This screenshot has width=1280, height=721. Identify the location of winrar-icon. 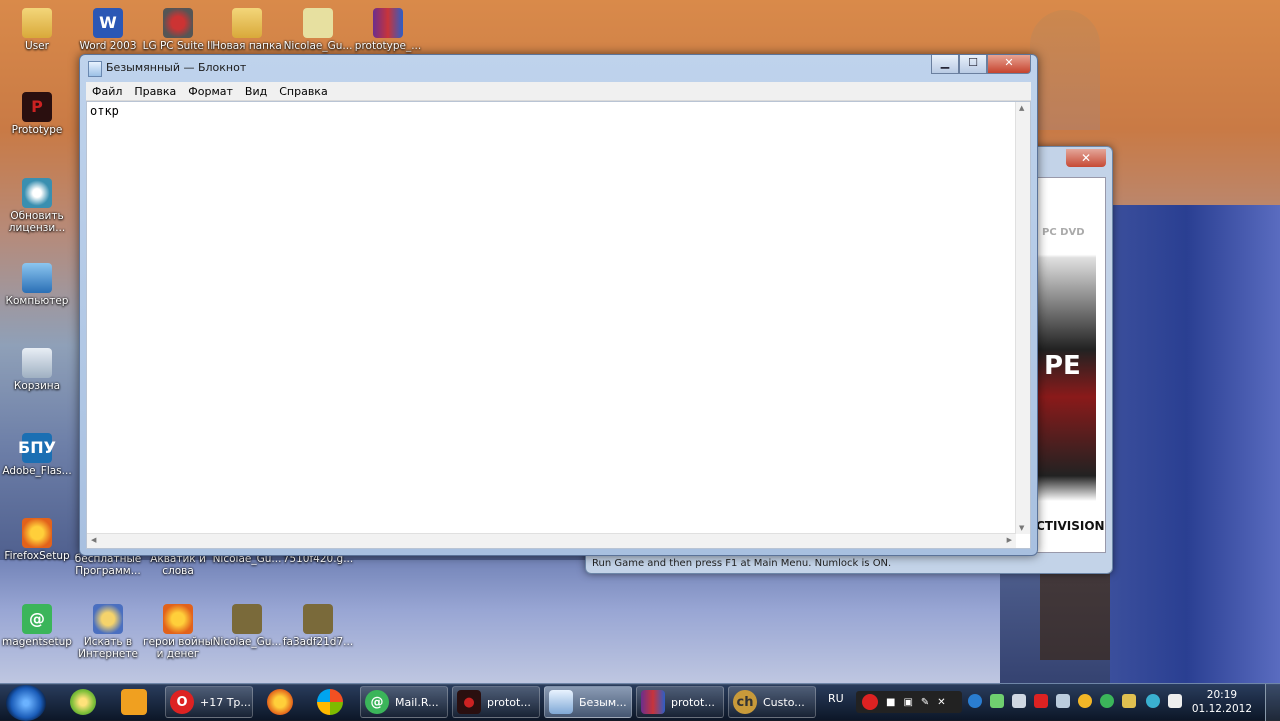
(653, 702).